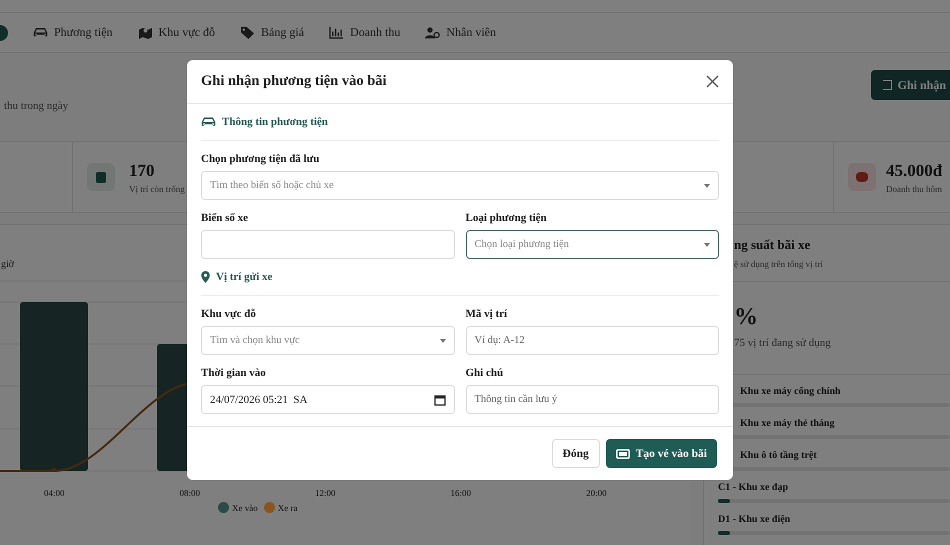 This screenshot has width=950, height=545. I want to click on axis-label: 16:00, so click(461, 493).